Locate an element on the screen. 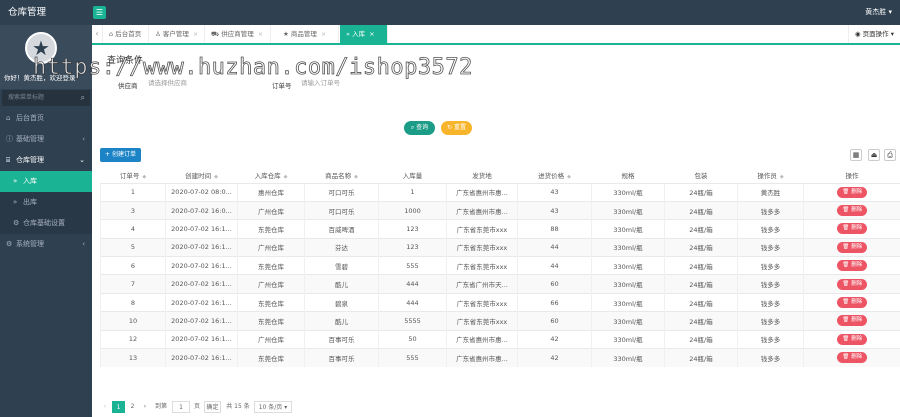  user-menu: 黄杰胜 ▾ is located at coordinates (878, 12).